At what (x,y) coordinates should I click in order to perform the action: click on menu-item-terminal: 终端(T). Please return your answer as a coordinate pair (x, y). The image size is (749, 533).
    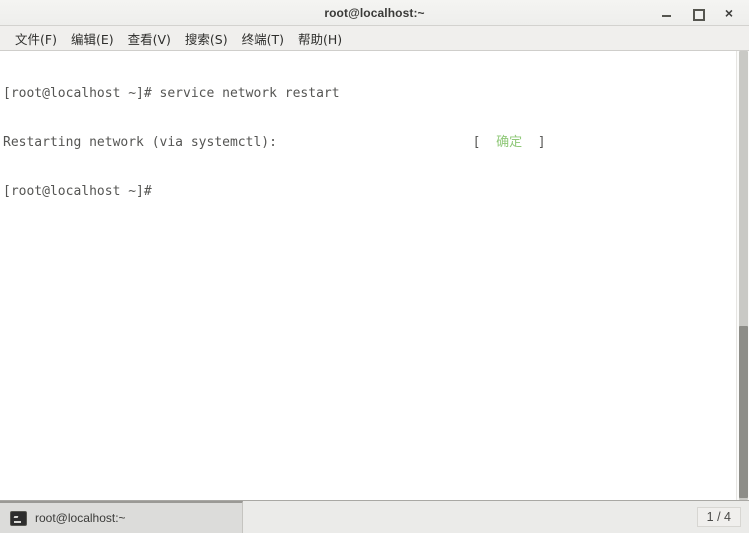
    Looking at the image, I should click on (263, 38).